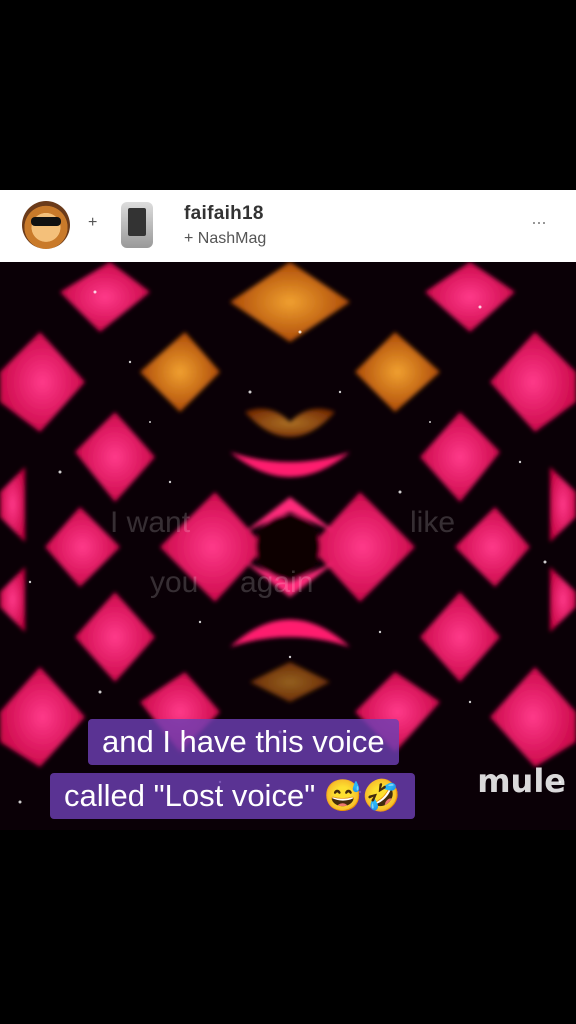 This screenshot has height=1024, width=576. I want to click on bg-lyric: I want, so click(150, 522).